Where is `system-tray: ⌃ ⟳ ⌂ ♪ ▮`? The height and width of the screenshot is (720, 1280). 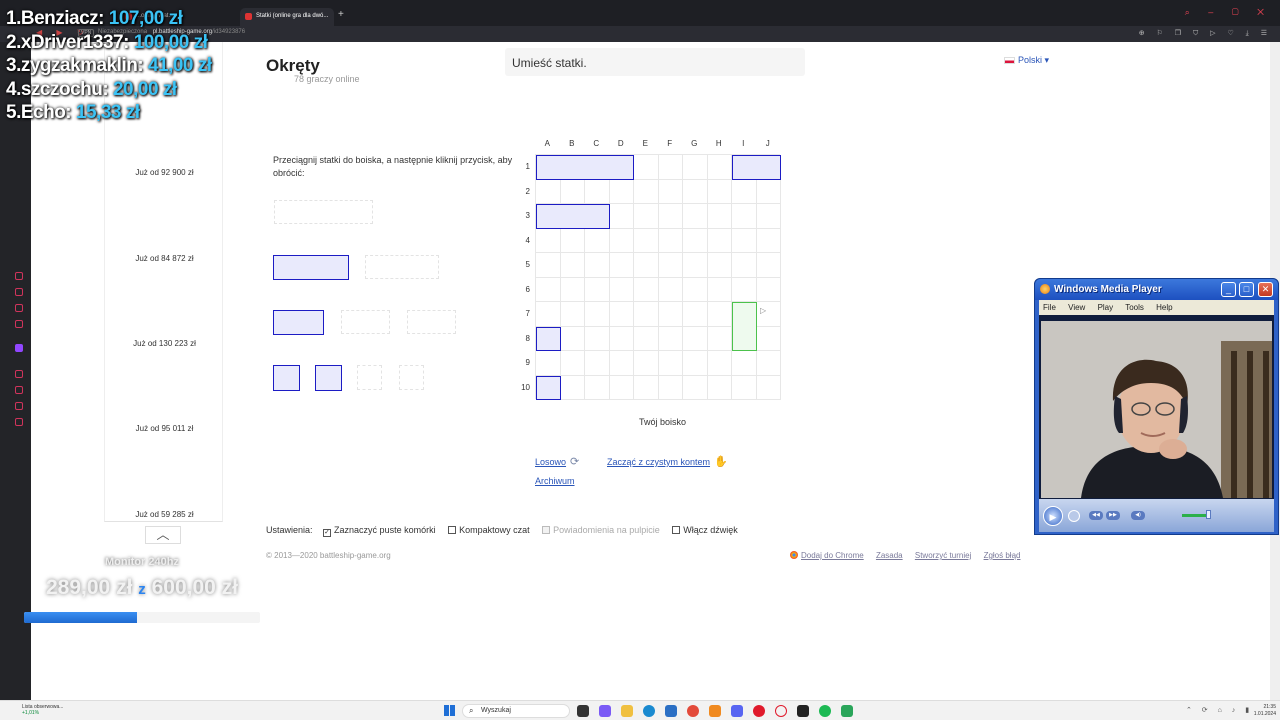 system-tray: ⌃ ⟳ ⌂ ♪ ▮ is located at coordinates (1219, 710).